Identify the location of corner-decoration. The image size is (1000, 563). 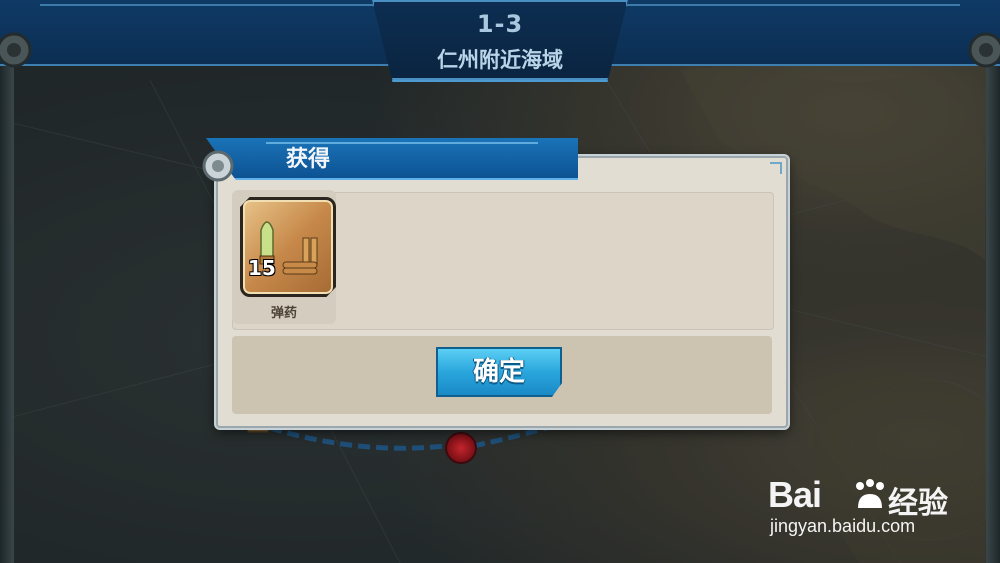
(776, 168).